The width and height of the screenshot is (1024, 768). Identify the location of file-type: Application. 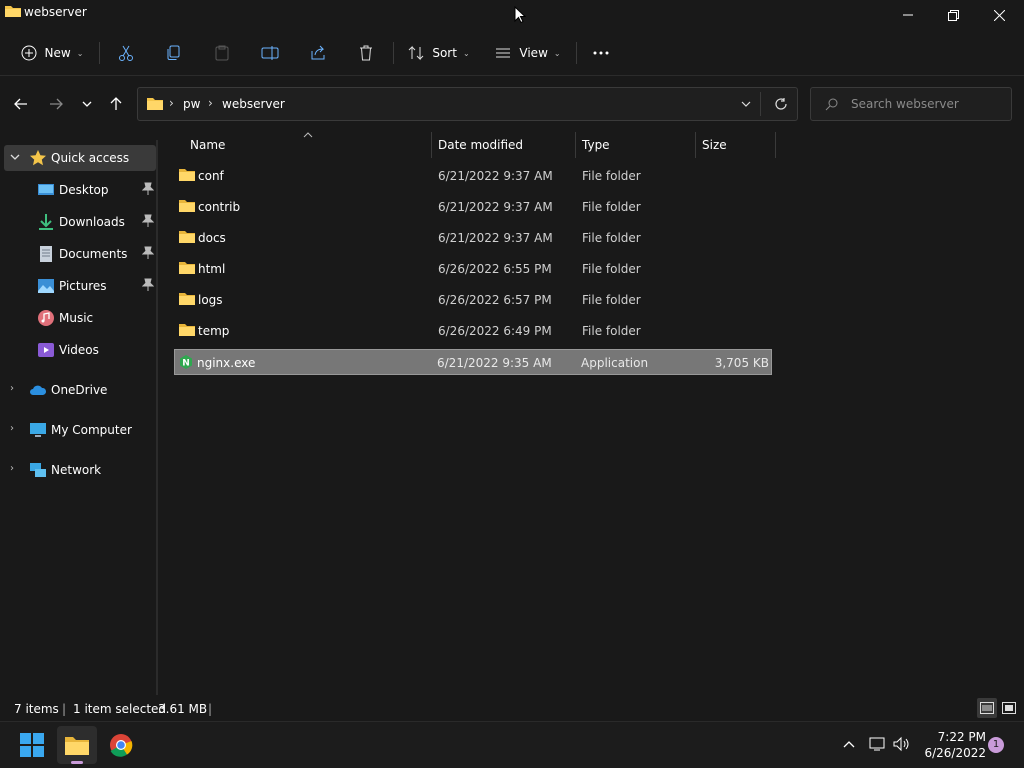
(615, 363).